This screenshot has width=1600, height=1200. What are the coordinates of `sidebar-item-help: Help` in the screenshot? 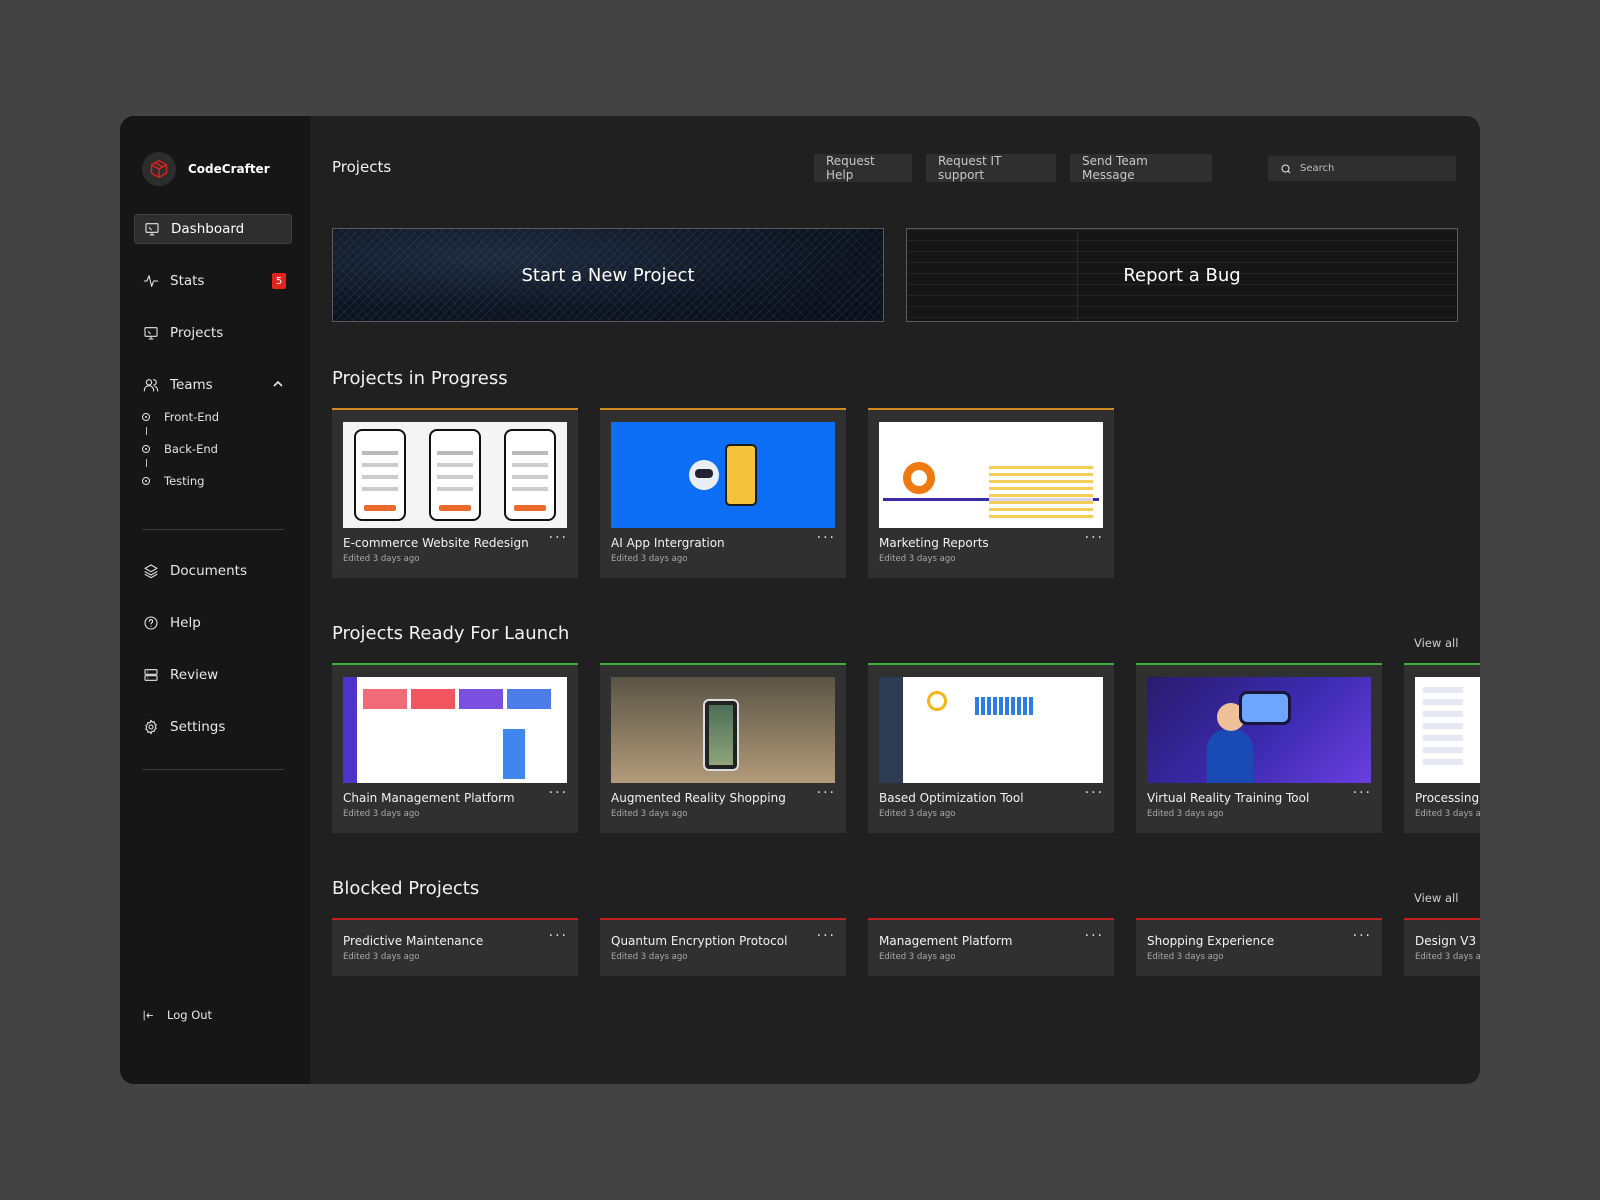 It's located at (213, 623).